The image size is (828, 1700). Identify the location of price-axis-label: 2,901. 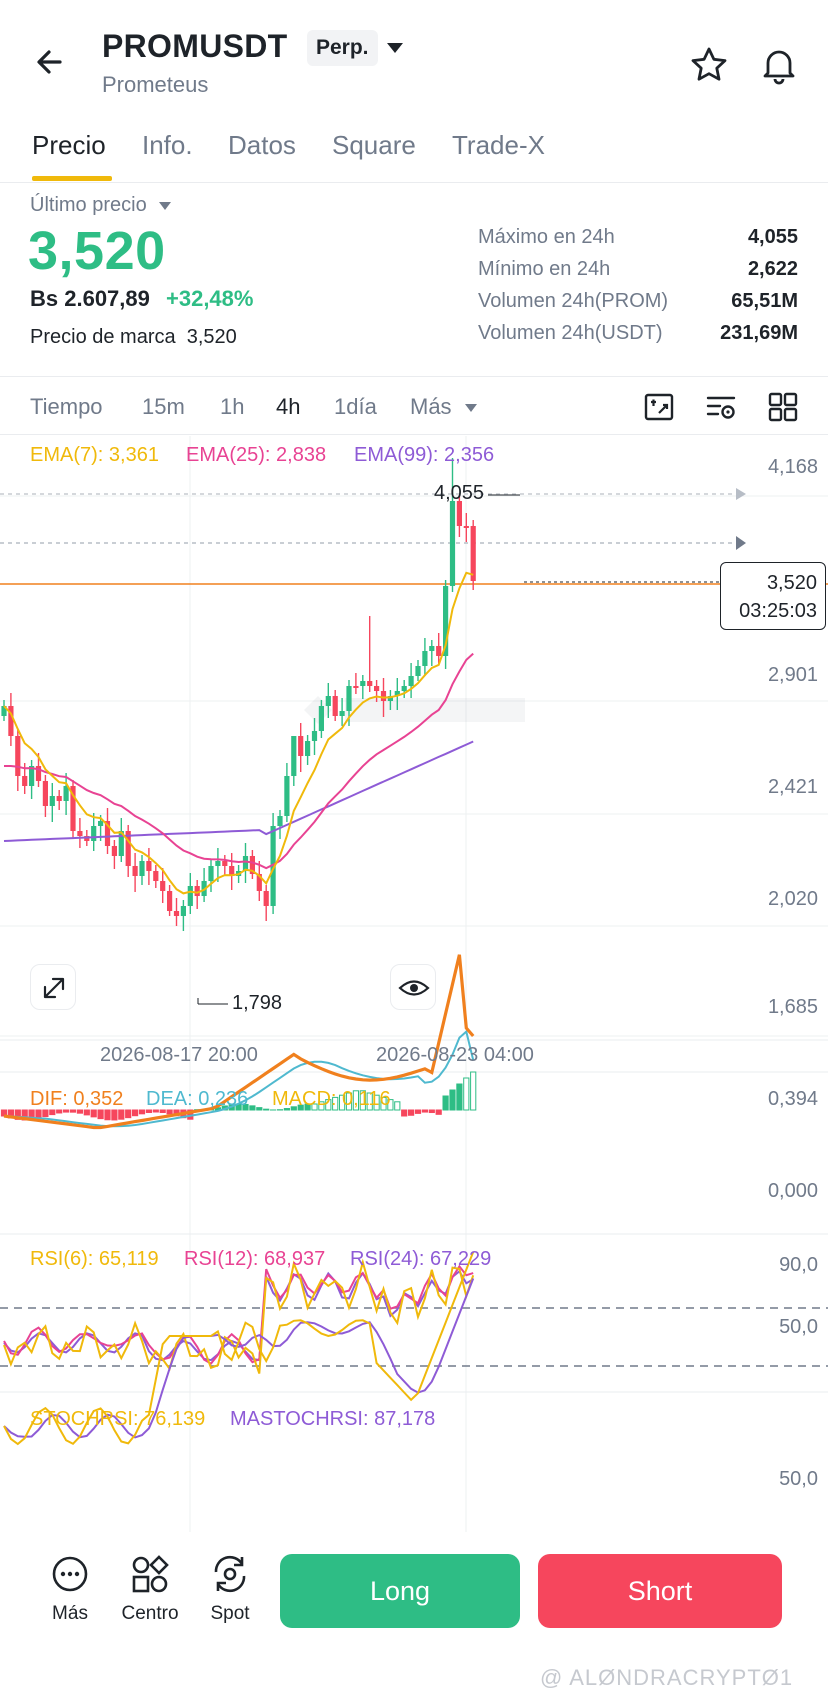
(792, 675).